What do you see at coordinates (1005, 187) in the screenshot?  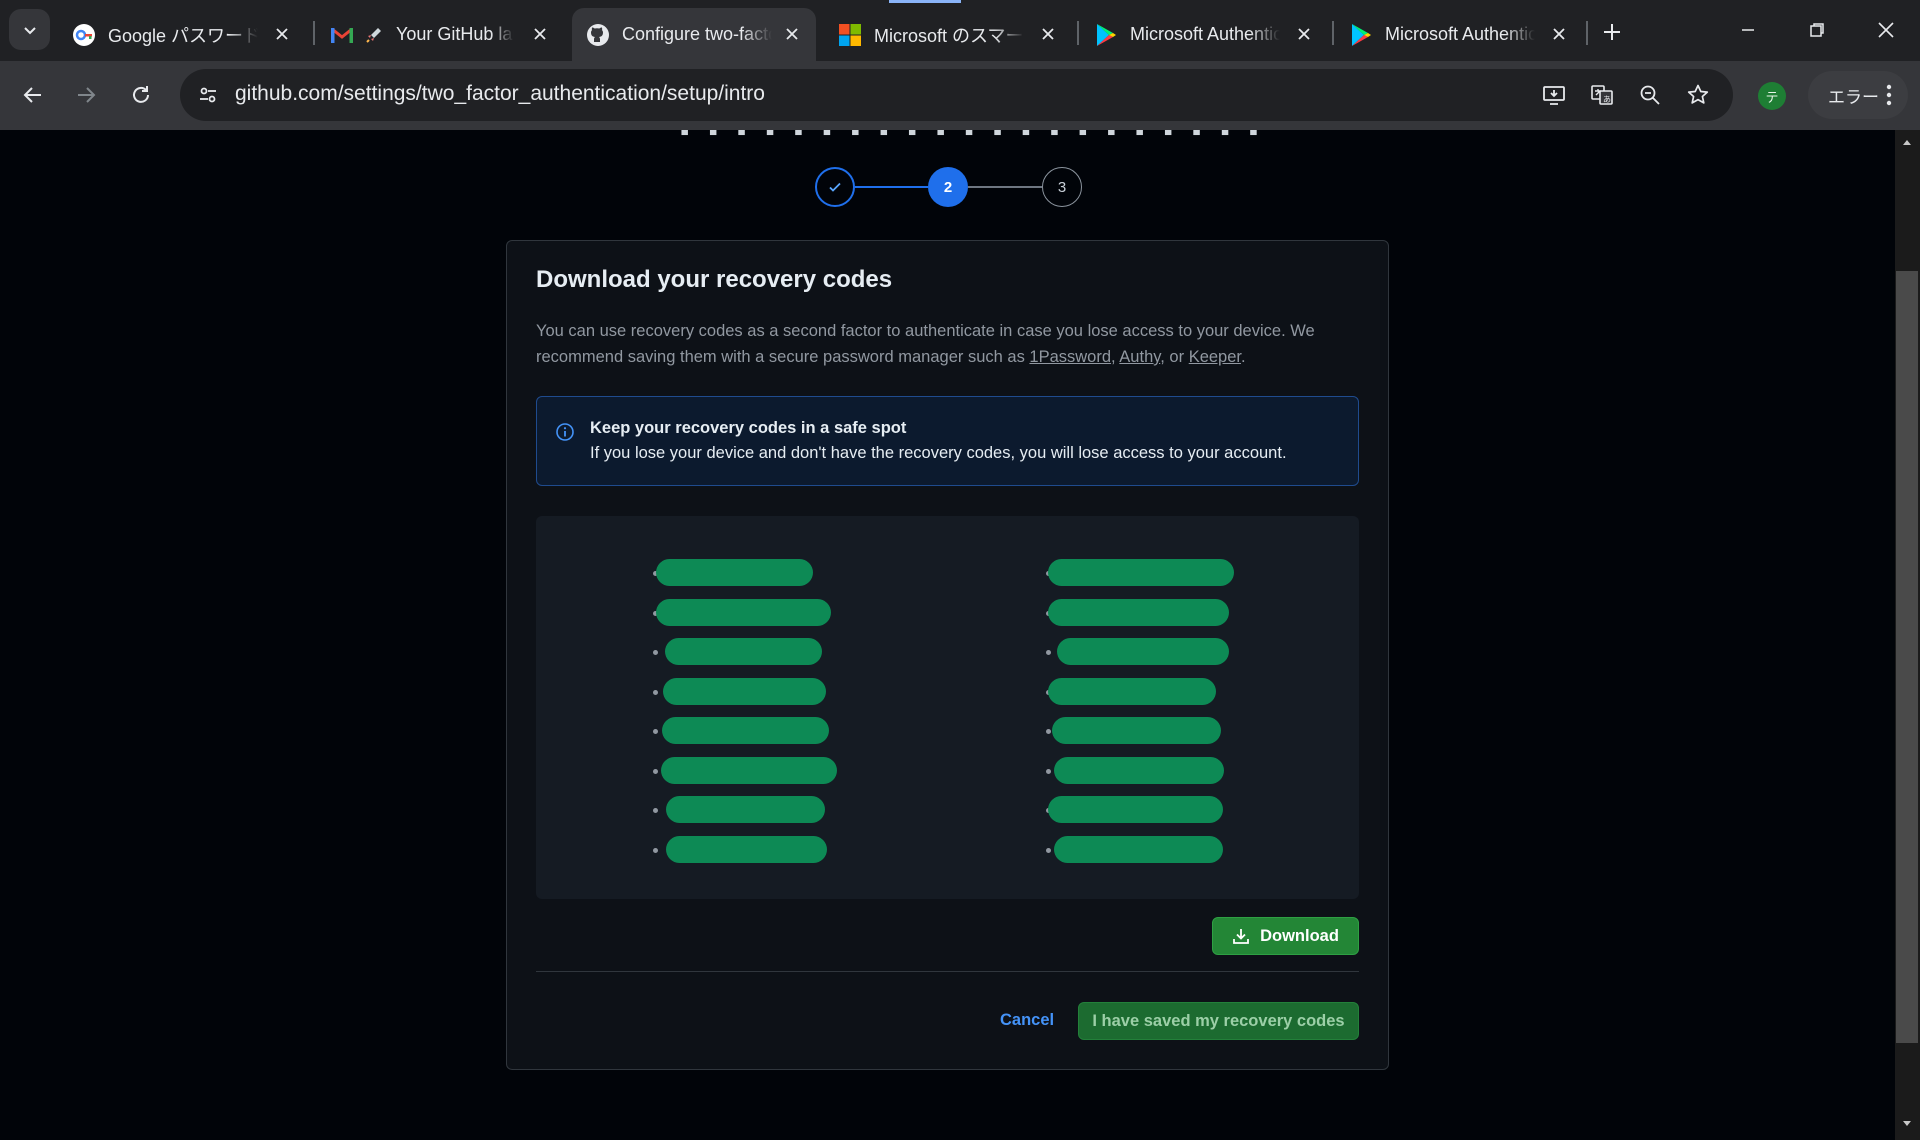 I see `stepper-line` at bounding box center [1005, 187].